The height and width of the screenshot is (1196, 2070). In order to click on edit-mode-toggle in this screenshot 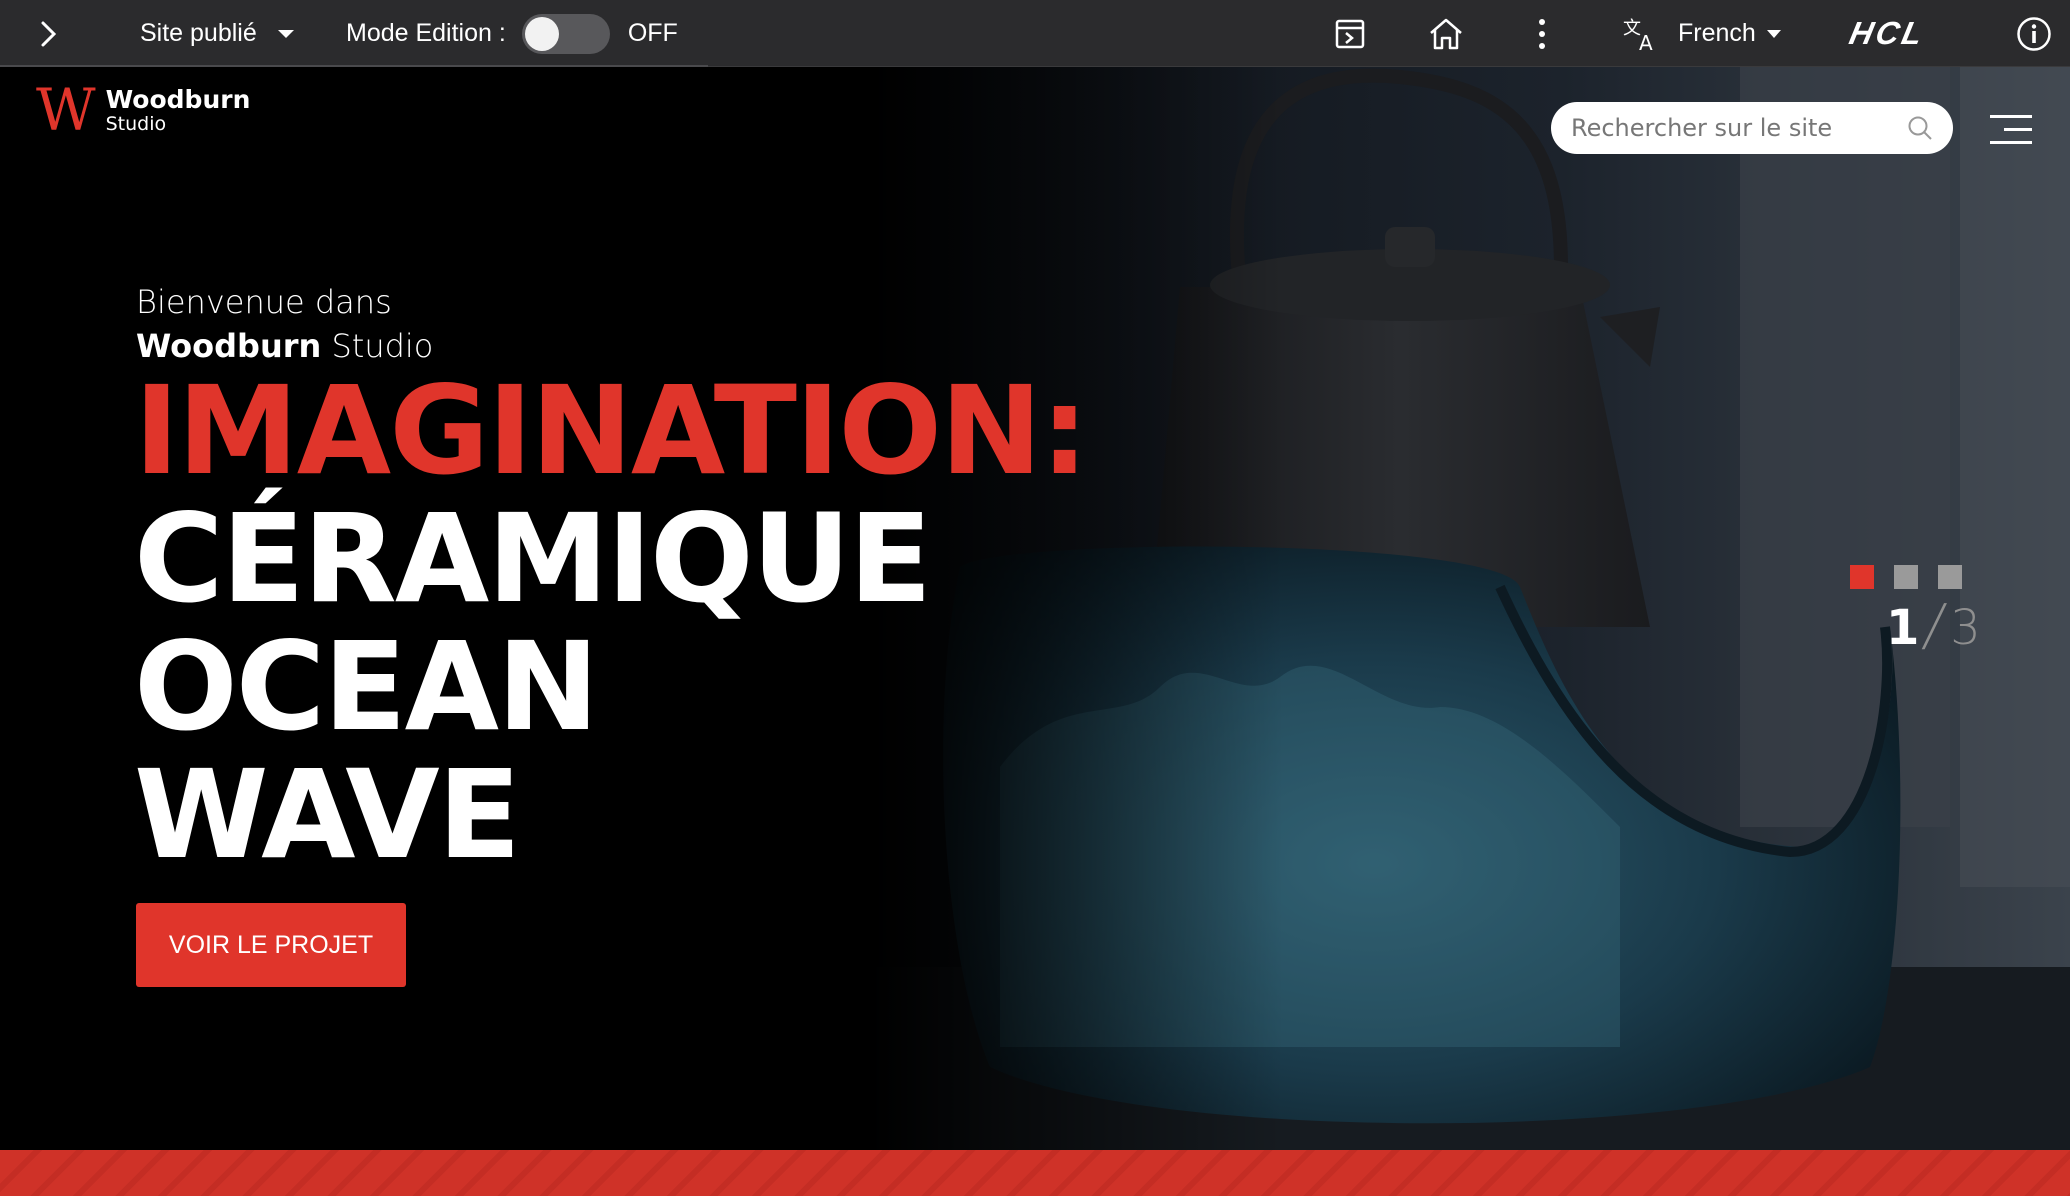, I will do `click(565, 33)`.